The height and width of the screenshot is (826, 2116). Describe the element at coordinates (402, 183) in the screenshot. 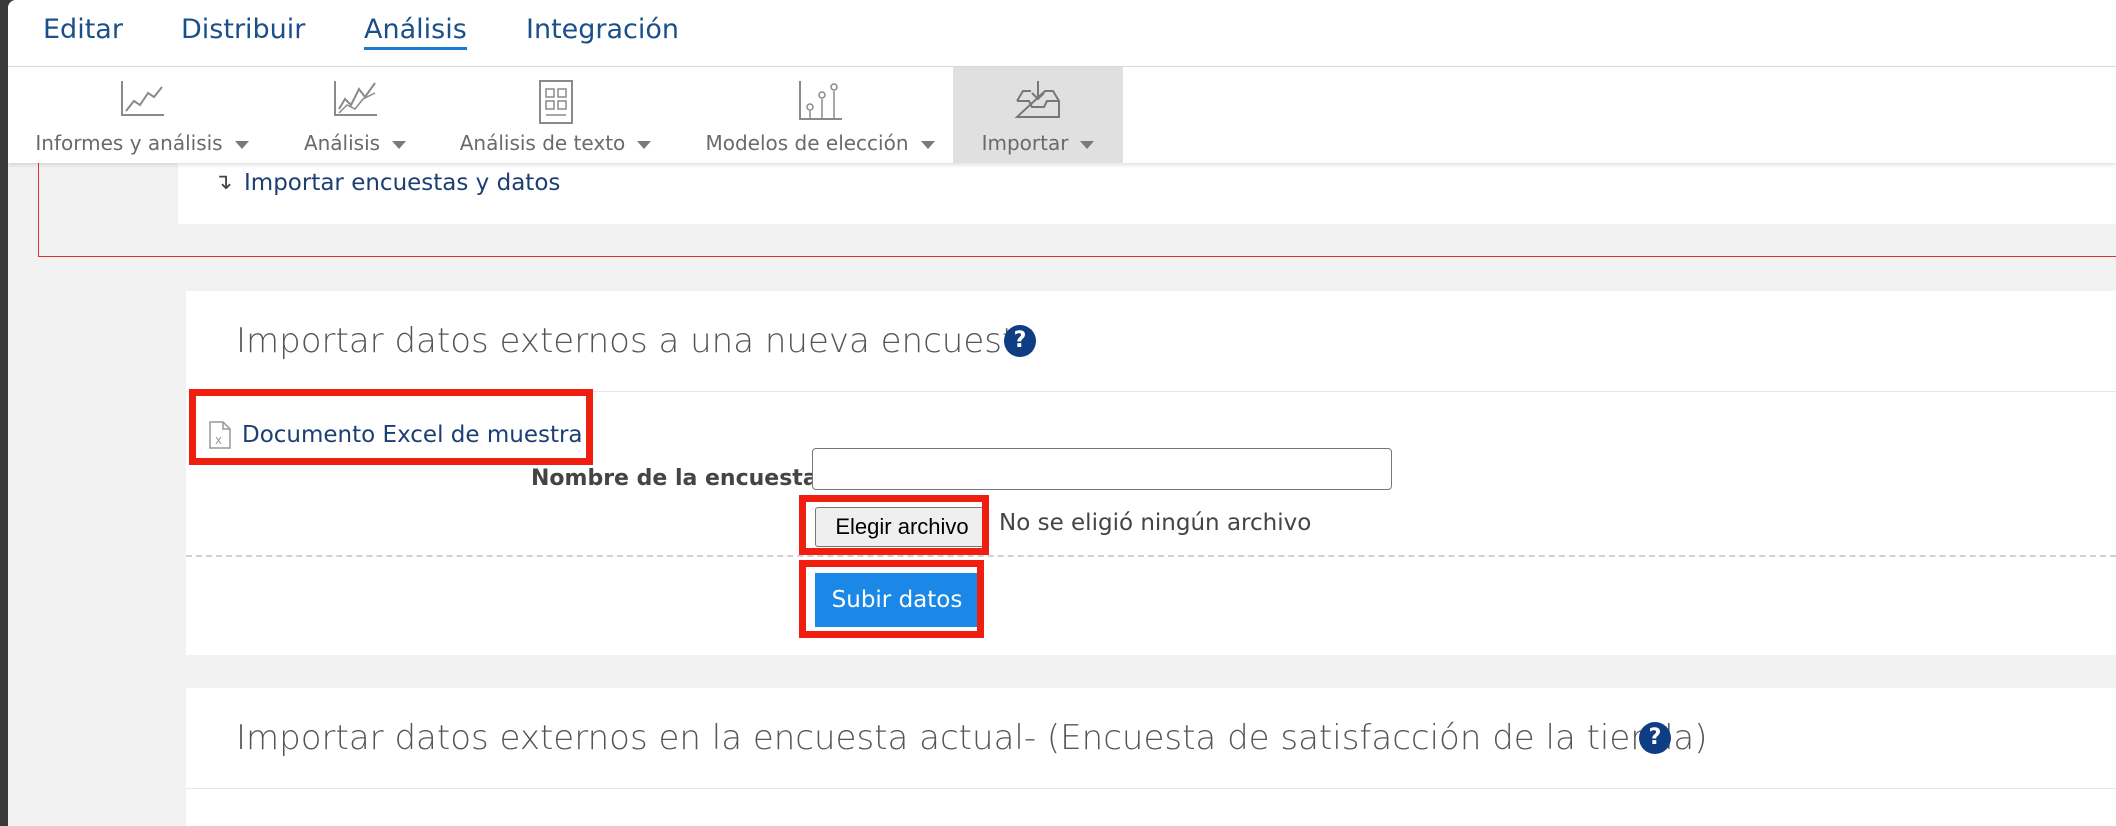

I see `import-surveys-link: Importar encuestas y datos` at that location.